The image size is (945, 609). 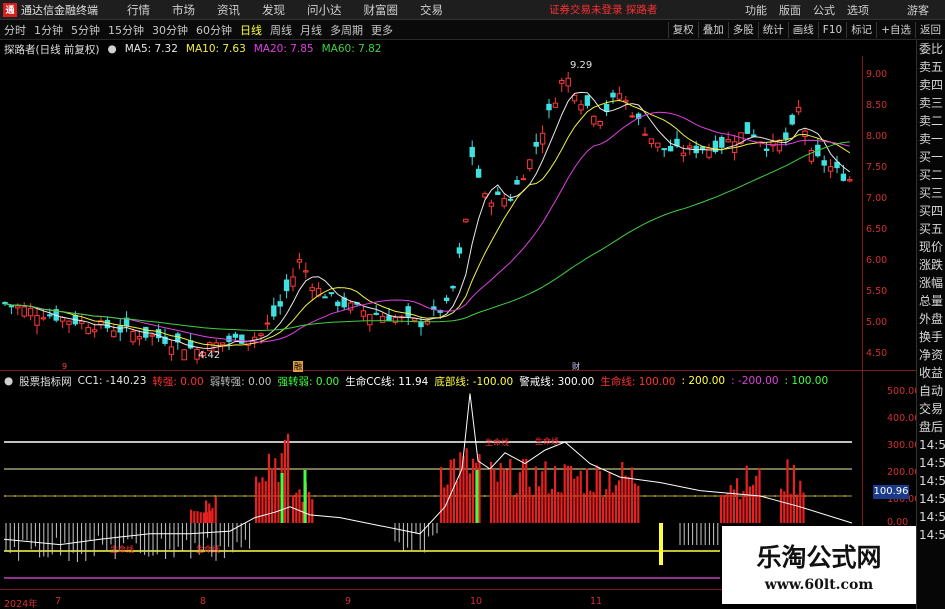 What do you see at coordinates (557, 381) in the screenshot?
I see `alert-line-label: 警戒线: 300.00` at bounding box center [557, 381].